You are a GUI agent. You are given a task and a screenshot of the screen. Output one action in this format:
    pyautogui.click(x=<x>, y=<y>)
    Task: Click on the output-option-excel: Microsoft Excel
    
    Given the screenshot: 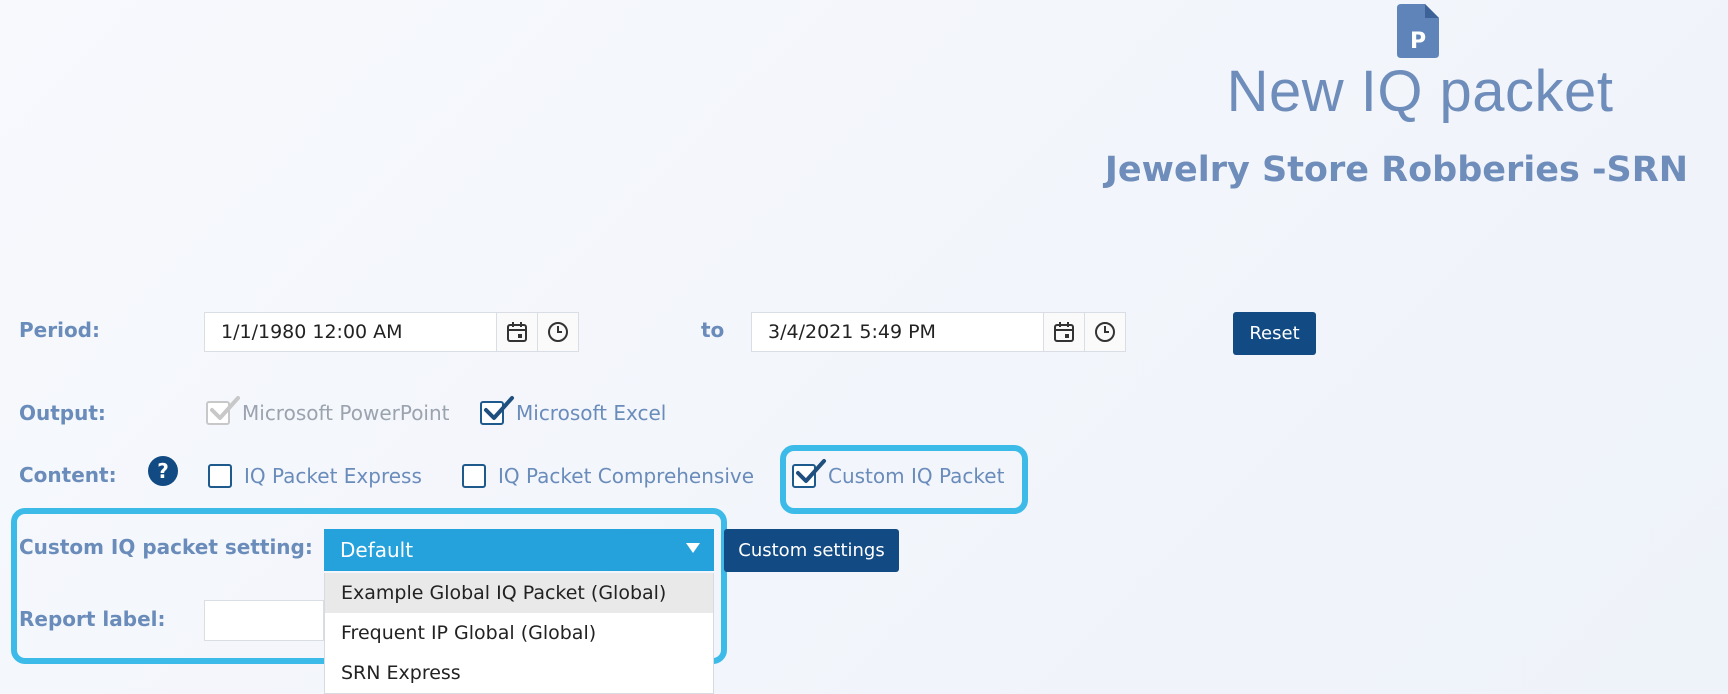 What is the action you would take?
    pyautogui.click(x=573, y=410)
    